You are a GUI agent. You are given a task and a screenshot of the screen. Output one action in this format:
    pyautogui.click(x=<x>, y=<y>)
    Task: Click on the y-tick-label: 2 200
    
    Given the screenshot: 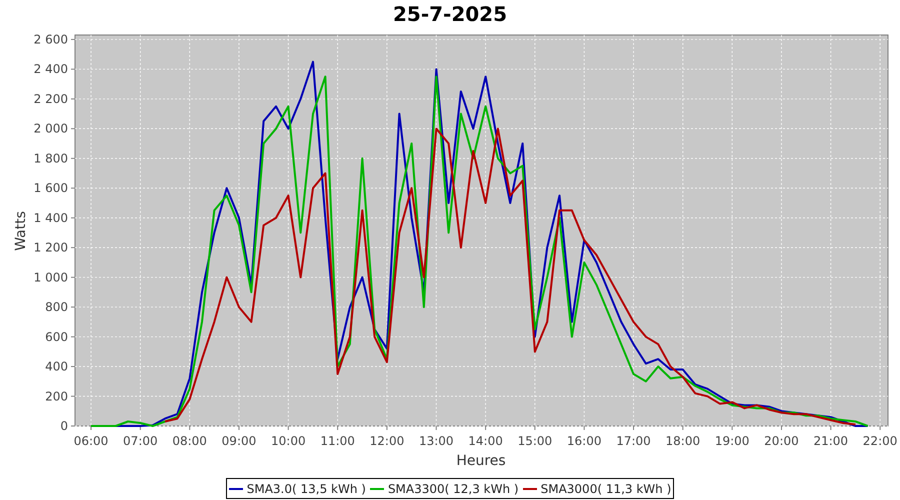 What is the action you would take?
    pyautogui.click(x=51, y=99)
    